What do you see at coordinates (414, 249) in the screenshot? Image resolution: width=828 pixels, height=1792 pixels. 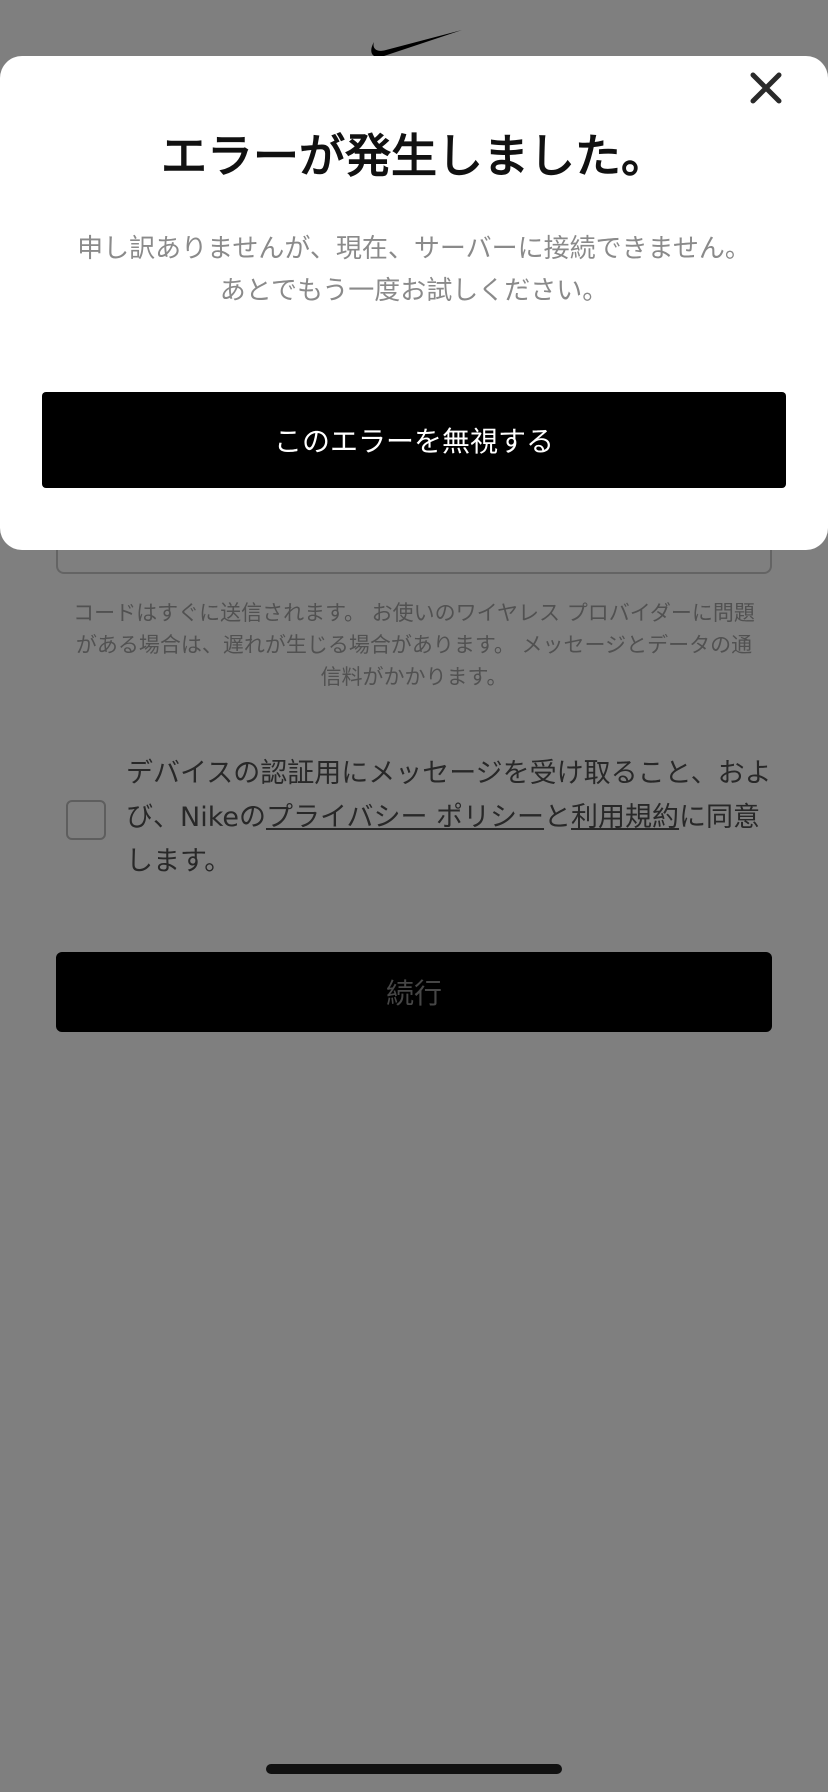 I see `modal-message-line: 申し訳ありませんが、現在、サーバーに接続できません。` at bounding box center [414, 249].